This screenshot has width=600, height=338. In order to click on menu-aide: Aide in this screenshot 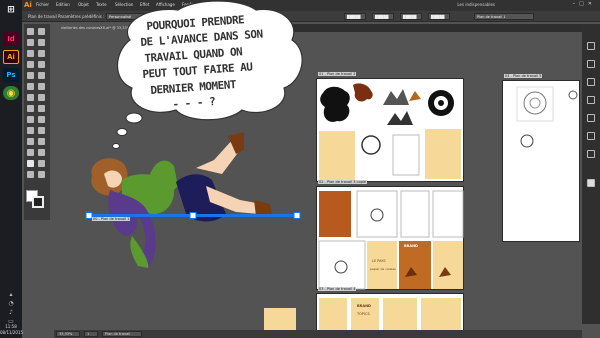, I will do `click(208, 4)`.